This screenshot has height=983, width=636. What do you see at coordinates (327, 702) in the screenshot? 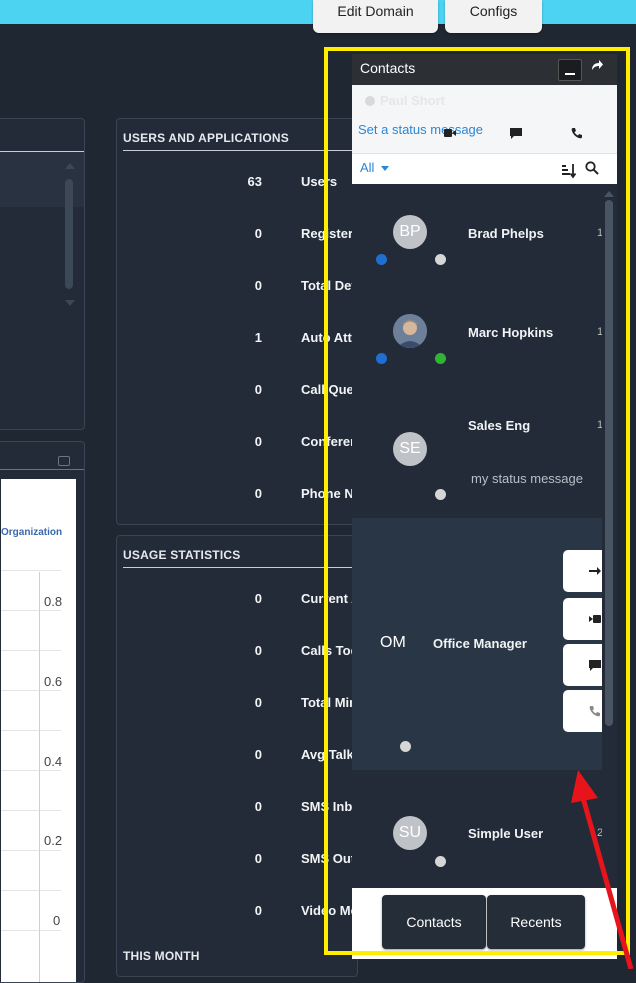
I see `stat-label: Total Min` at bounding box center [327, 702].